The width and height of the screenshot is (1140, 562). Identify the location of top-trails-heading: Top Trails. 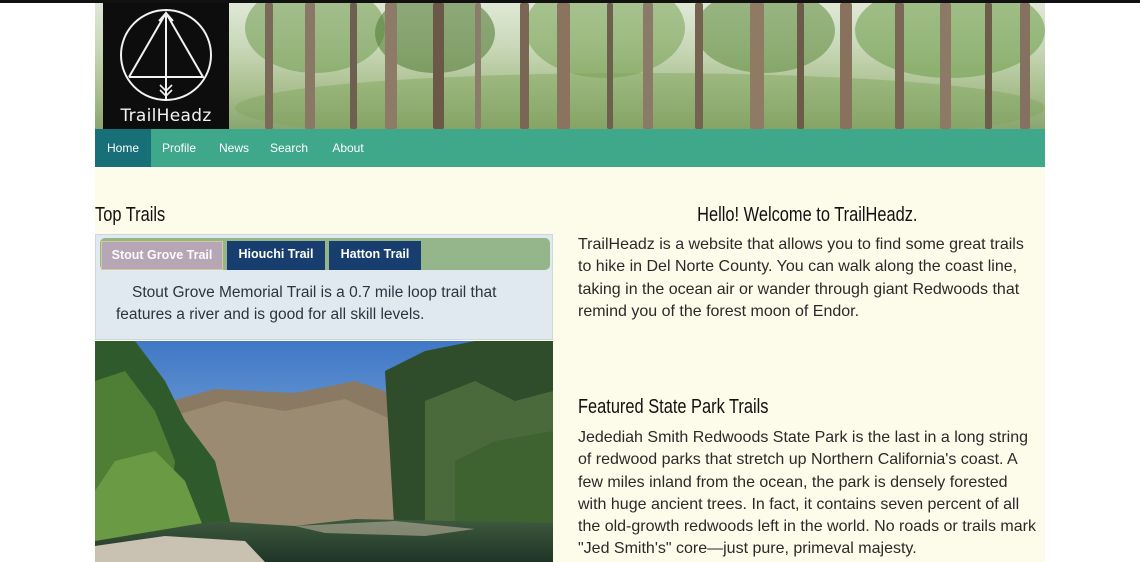
(130, 215).